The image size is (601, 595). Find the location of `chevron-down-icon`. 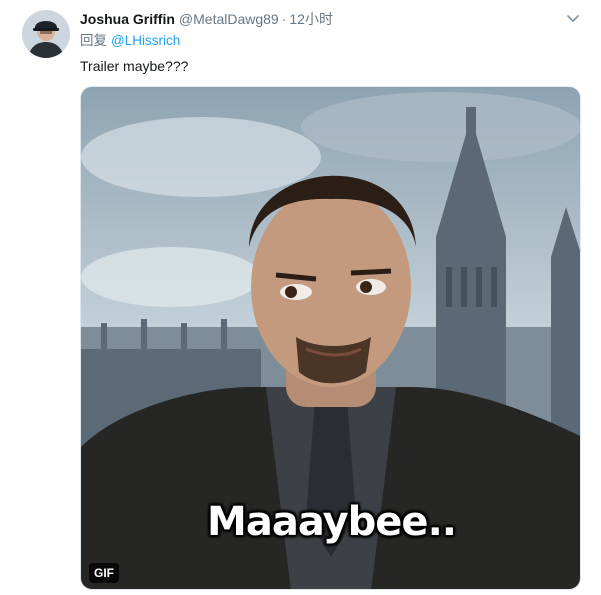

chevron-down-icon is located at coordinates (573, 18).